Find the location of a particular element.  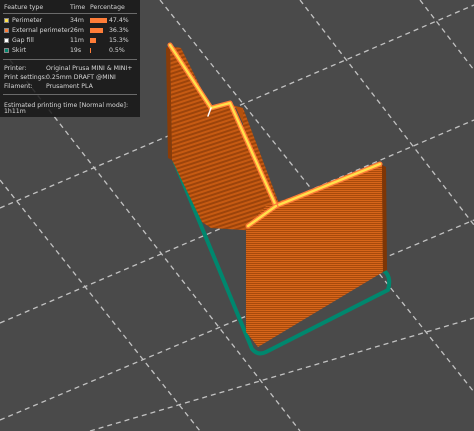

feature-percentage: 15.3% is located at coordinates (119, 40).